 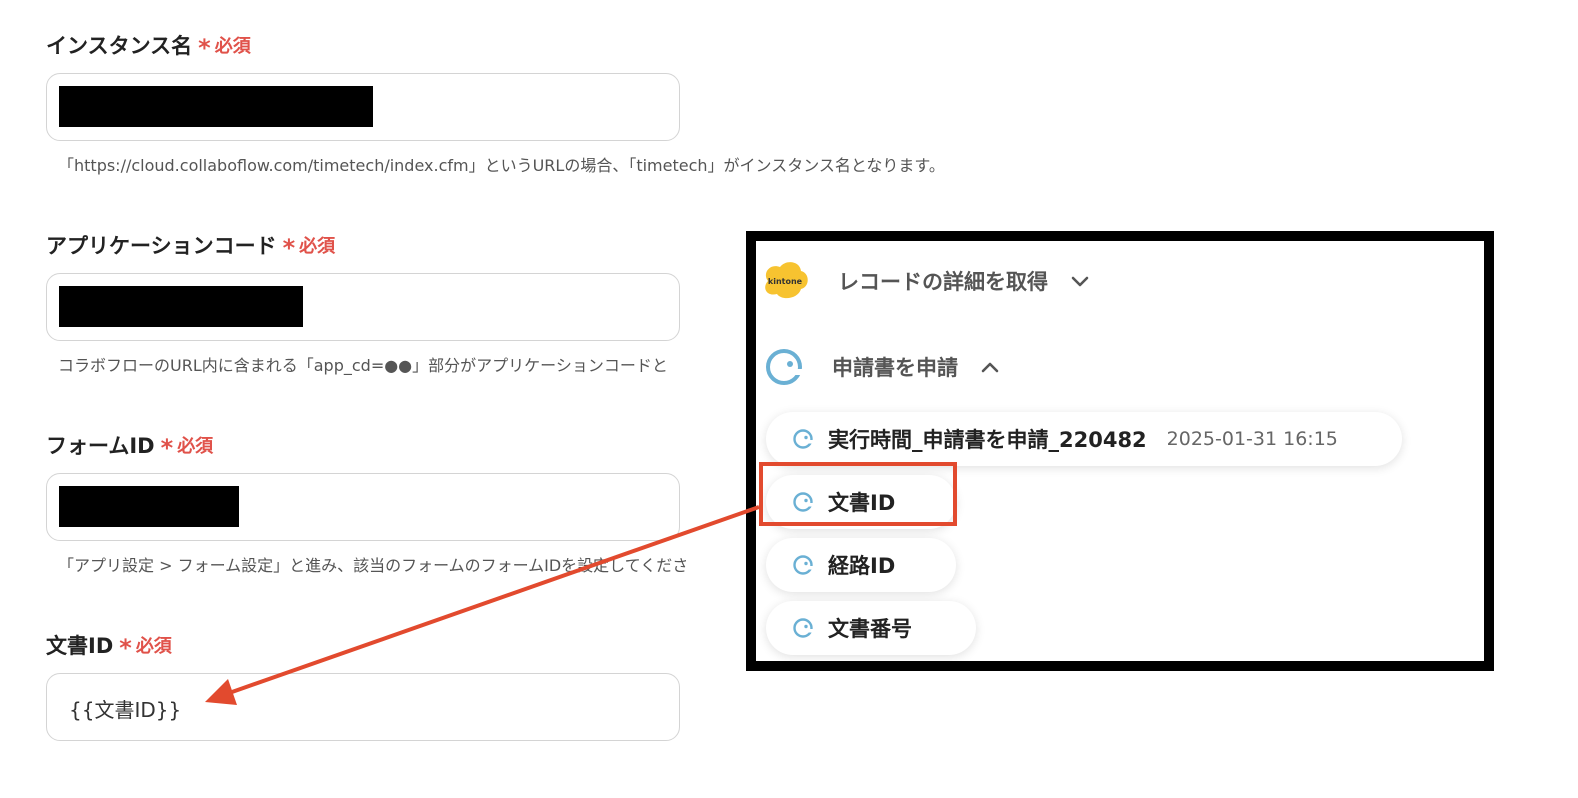 I want to click on chevron-down-icon, so click(x=1080, y=281).